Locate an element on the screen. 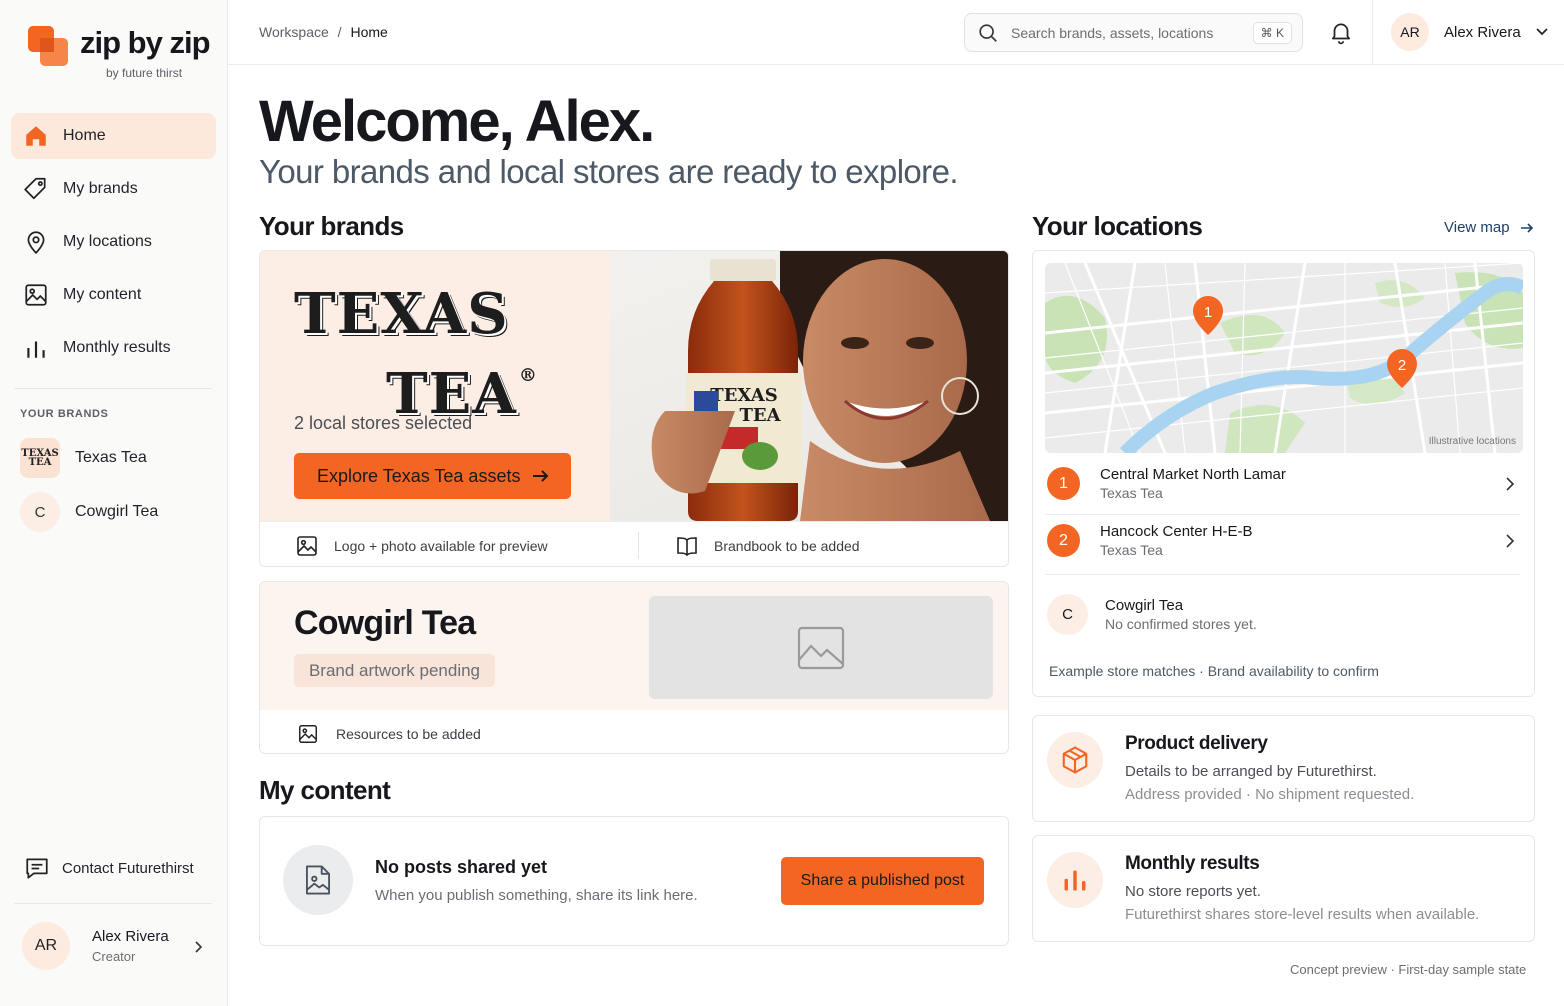 The image size is (1564, 1006). view-map-link: View map is located at coordinates (1489, 227).